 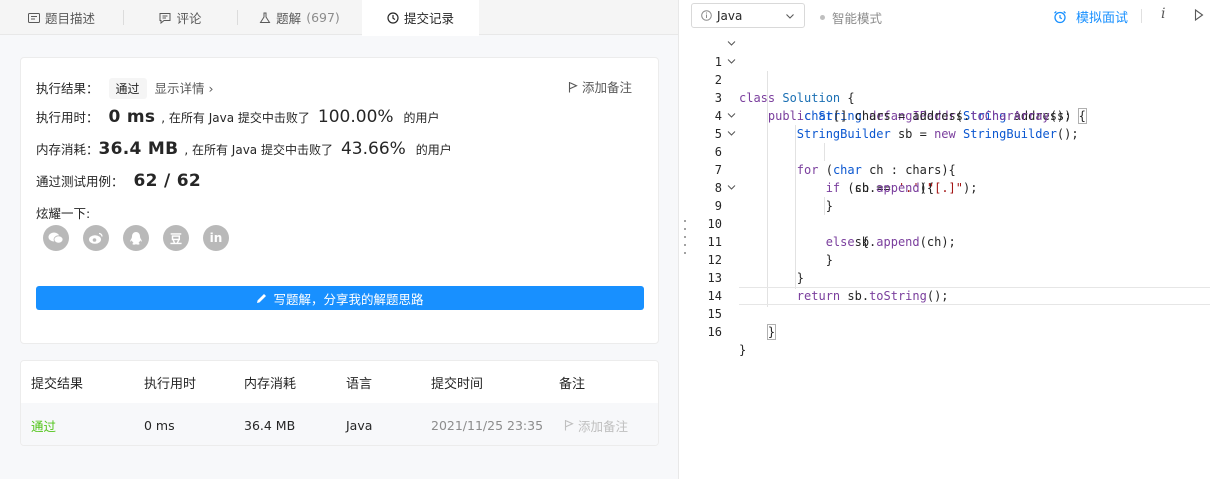 I want to click on code-line: 1 class Solution {, so click(x=950, y=70).